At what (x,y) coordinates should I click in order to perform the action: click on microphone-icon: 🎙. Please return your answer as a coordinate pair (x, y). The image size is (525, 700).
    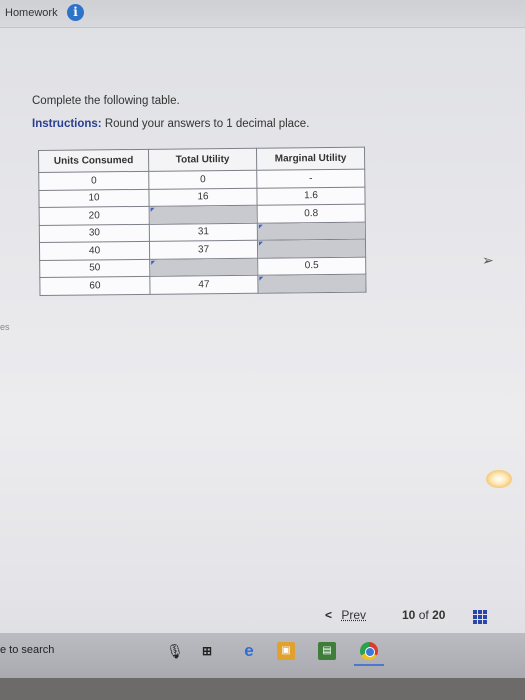
    Looking at the image, I should click on (175, 651).